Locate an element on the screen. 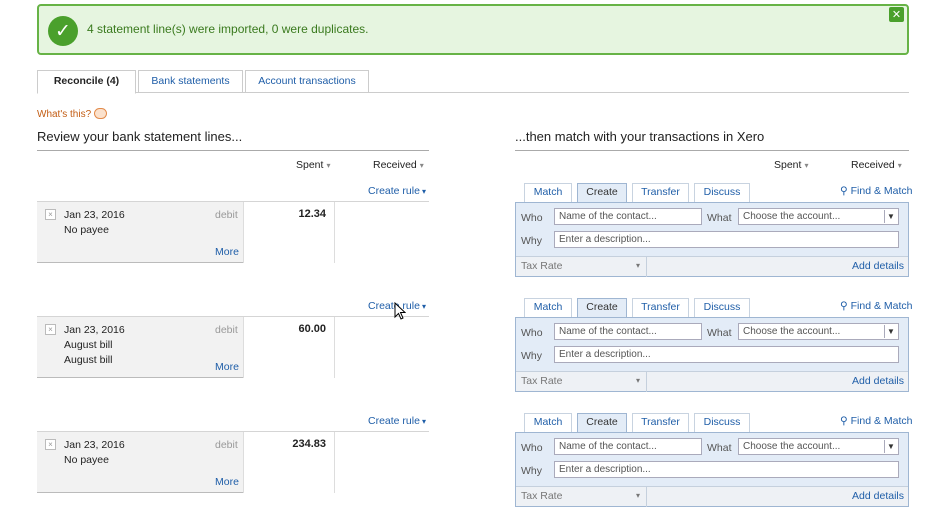 The width and height of the screenshot is (951, 520). spent-cell: 234.83 is located at coordinates (289, 462).